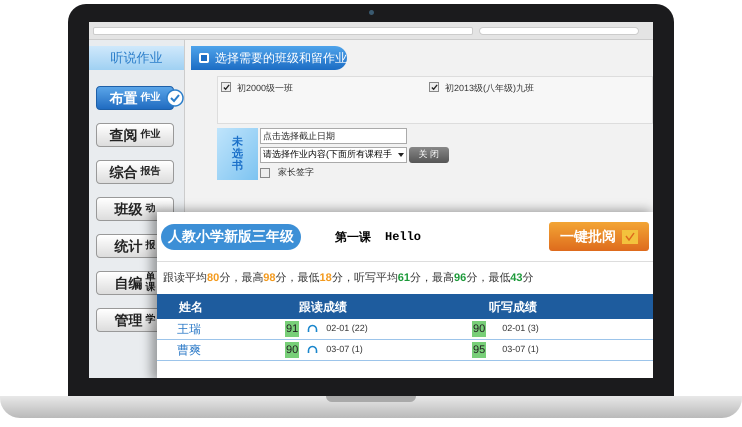  I want to click on section-title: 选择需要的班级和留作业, so click(281, 58).